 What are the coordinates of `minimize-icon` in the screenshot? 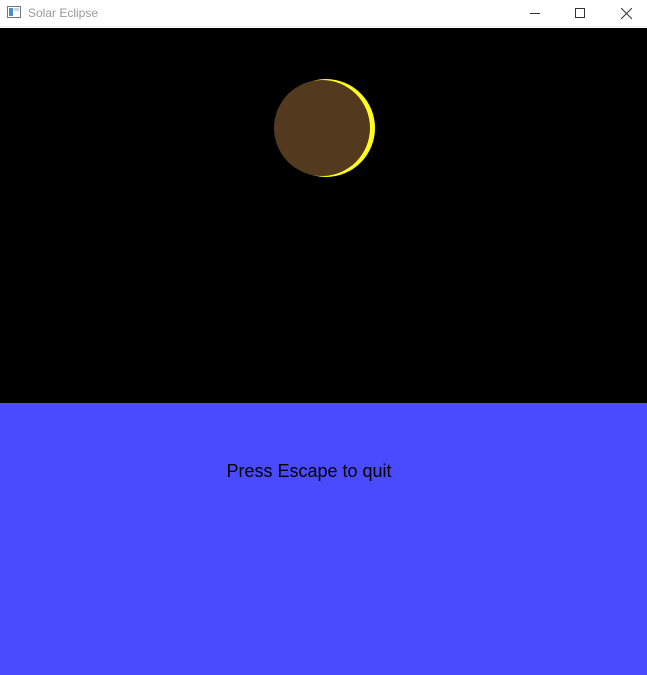 It's located at (535, 13).